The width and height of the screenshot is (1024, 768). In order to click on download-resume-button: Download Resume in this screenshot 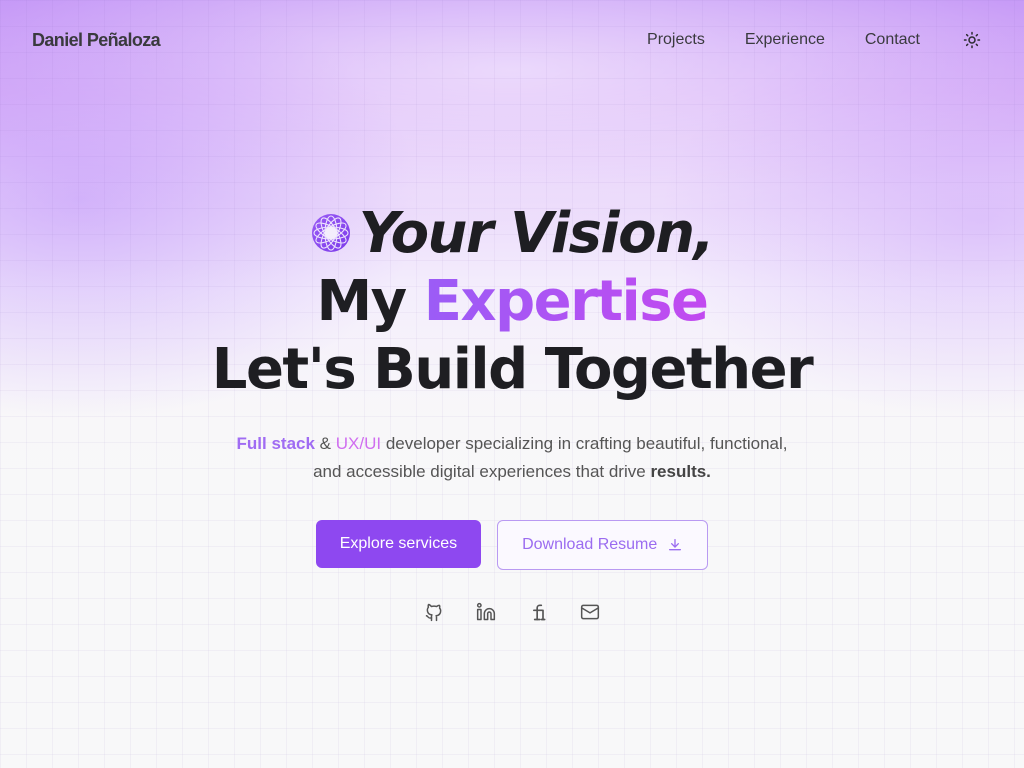, I will do `click(603, 545)`.